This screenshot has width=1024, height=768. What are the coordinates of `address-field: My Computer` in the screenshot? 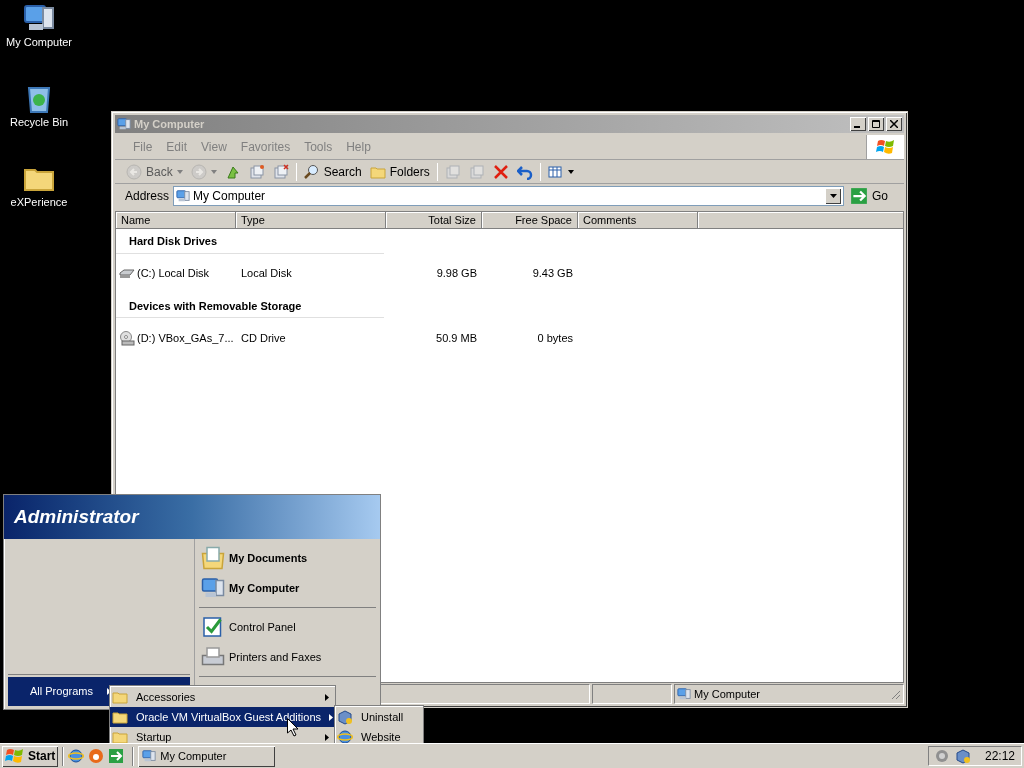 It's located at (508, 196).